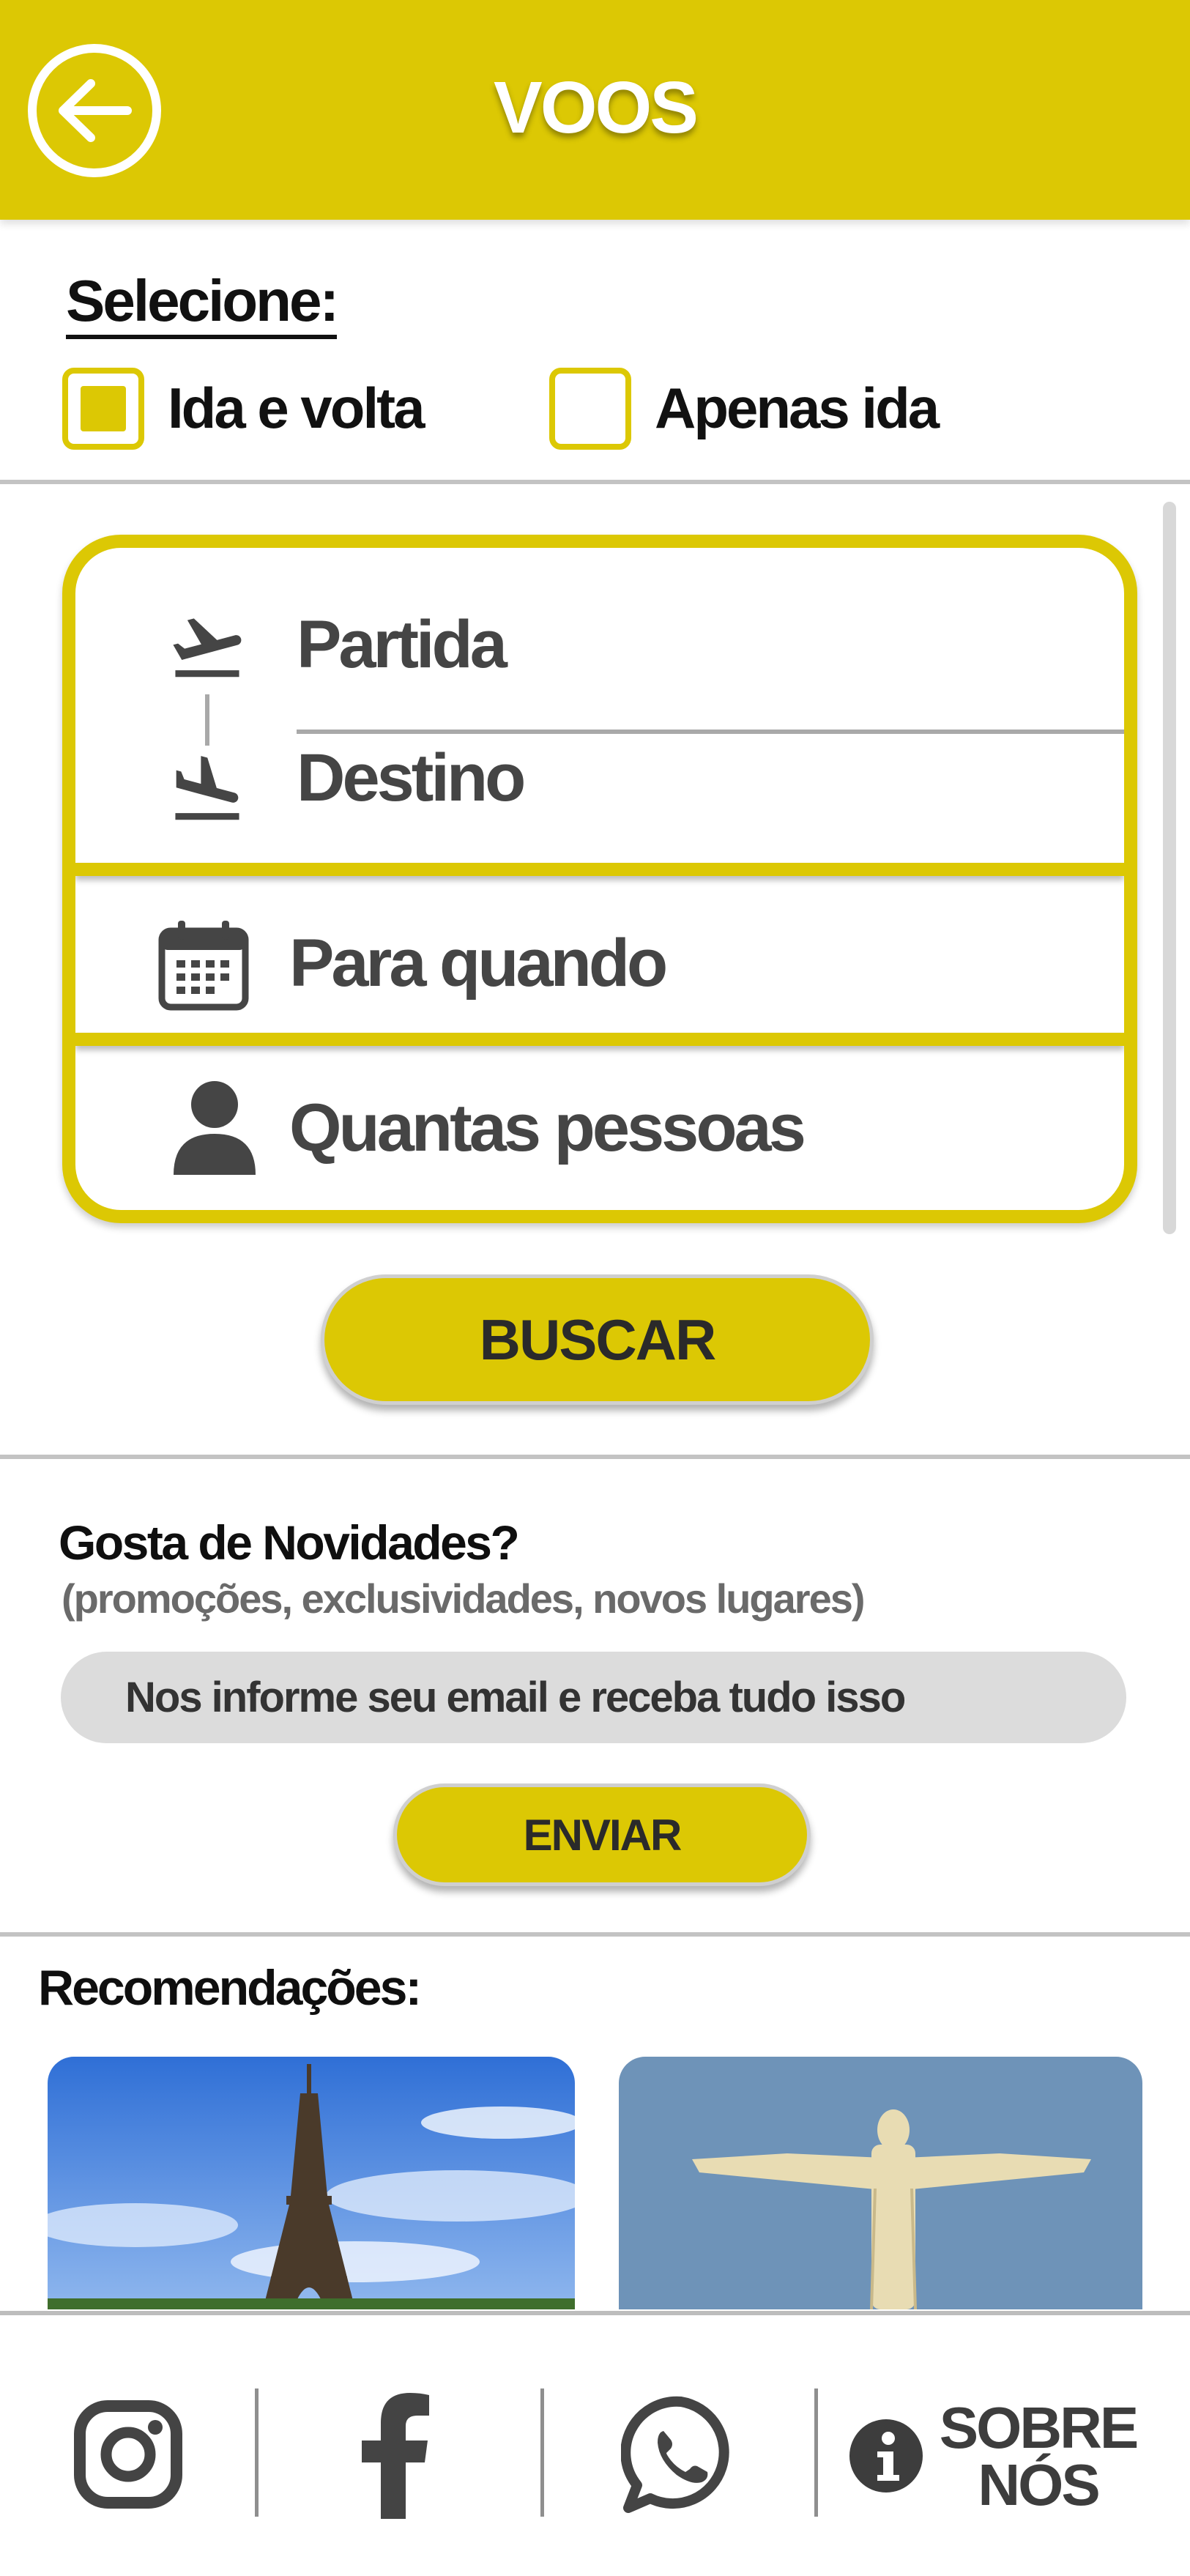  Describe the element at coordinates (103, 408) in the screenshot. I see `round-trip-checkbox` at that location.